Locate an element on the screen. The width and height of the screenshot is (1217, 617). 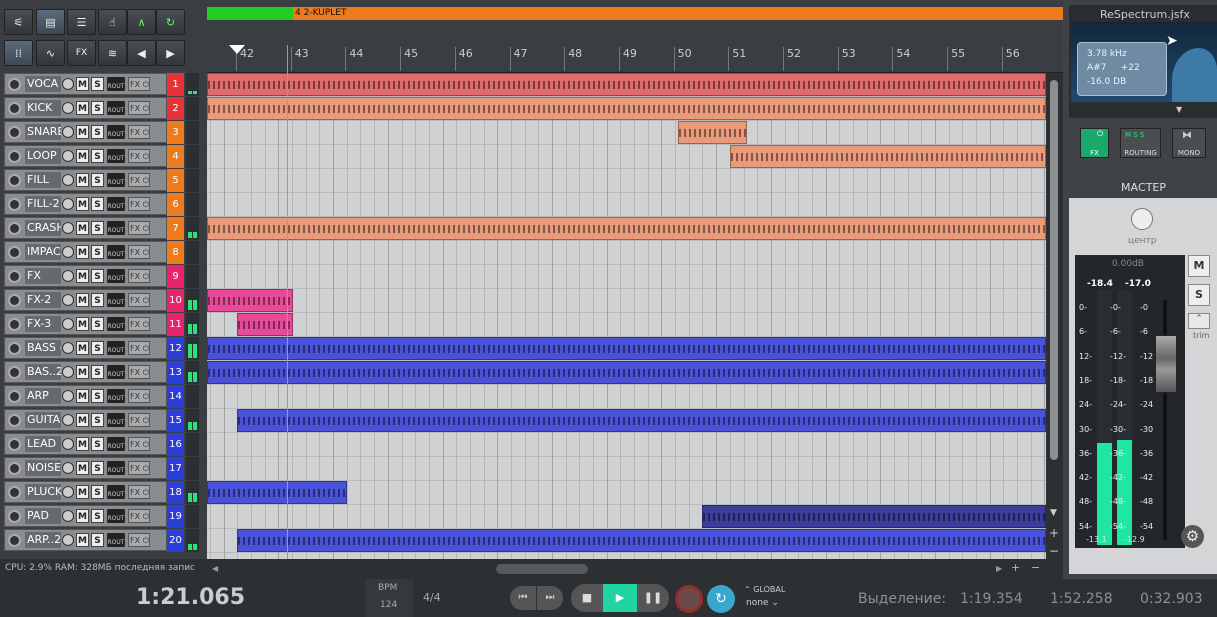
region-green is located at coordinates (250, 13).